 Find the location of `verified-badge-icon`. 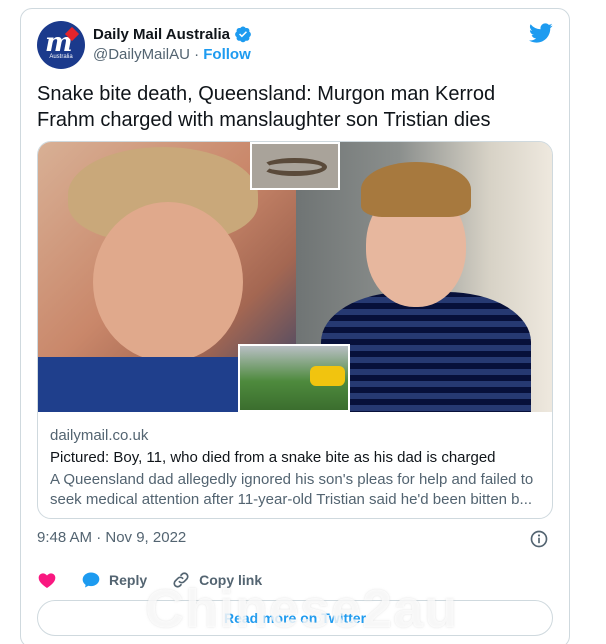

verified-badge-icon is located at coordinates (243, 34).